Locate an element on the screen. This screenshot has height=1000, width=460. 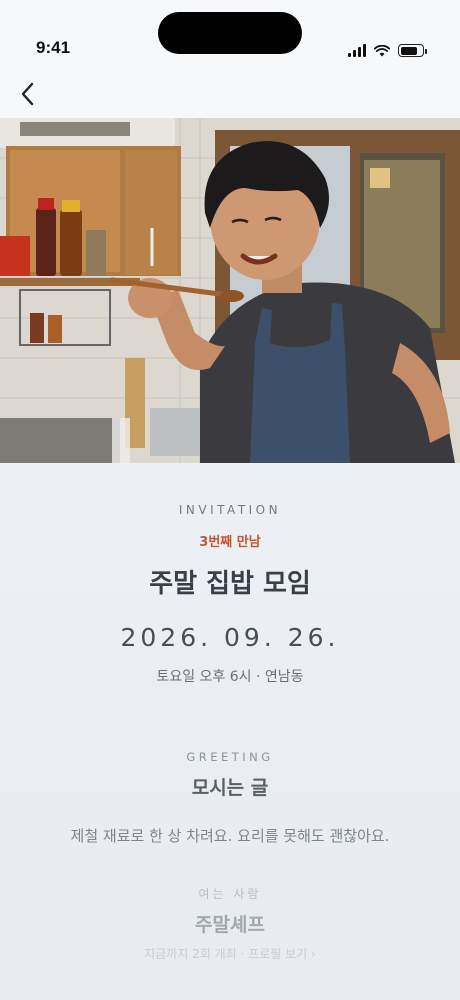
host-meta: 지금까지 2회 개최 · 프로필 보기 › is located at coordinates (230, 953).